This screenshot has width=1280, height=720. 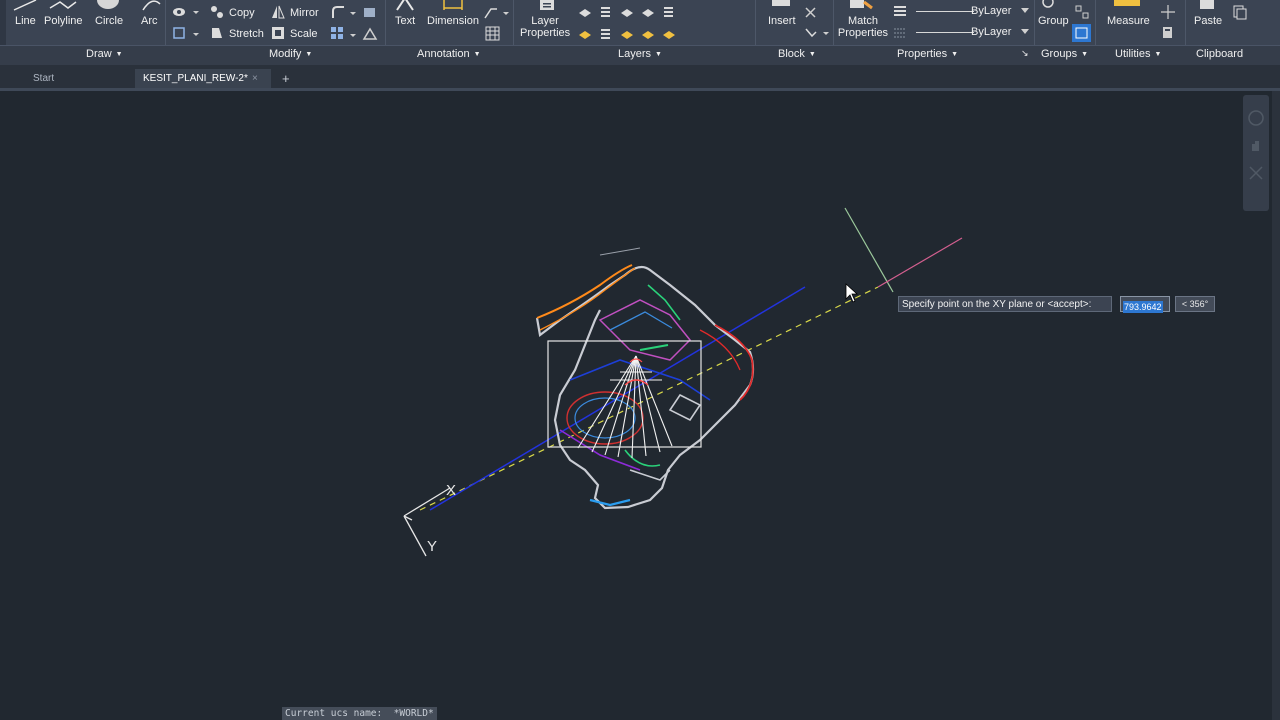 I want to click on navigation-bar, so click(x=1256, y=153).